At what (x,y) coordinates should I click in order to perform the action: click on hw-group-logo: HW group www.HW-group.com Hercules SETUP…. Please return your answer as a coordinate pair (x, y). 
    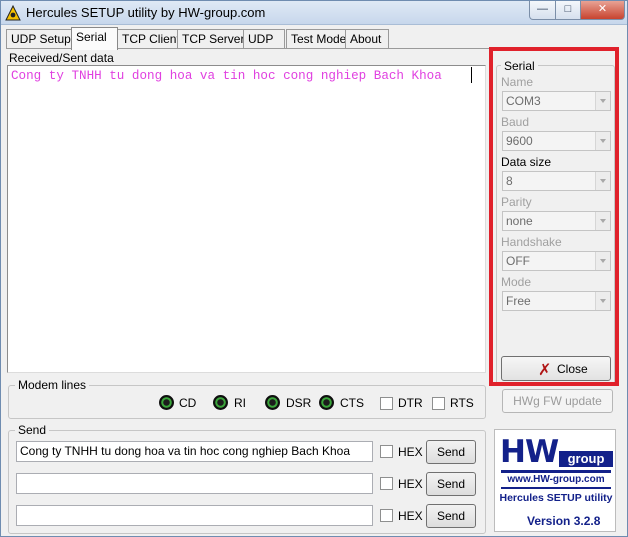
    Looking at the image, I should click on (555, 480).